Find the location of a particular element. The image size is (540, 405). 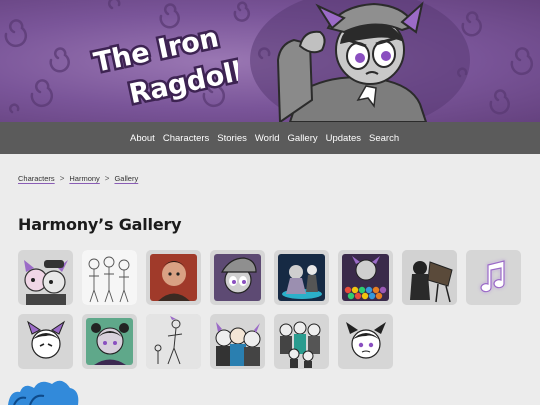

breadcrumb-harmony: Harmony is located at coordinates (84, 178).